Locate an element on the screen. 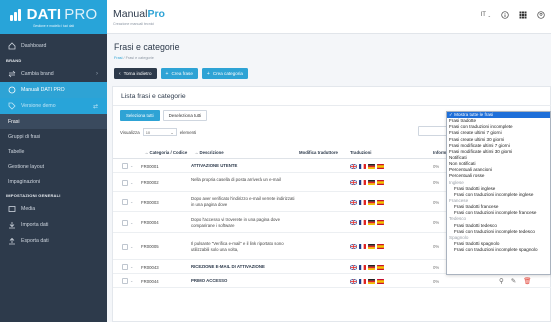  sidebar-item-export: Esporta dati is located at coordinates (53, 241).